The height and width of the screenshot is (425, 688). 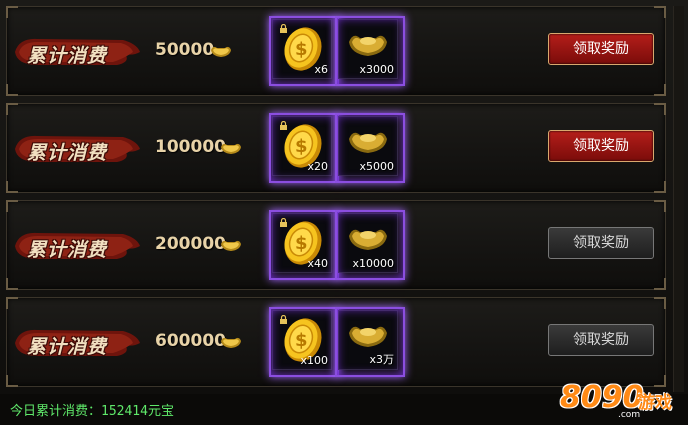 I want to click on reward-slot: $ x20, so click(x=304, y=148).